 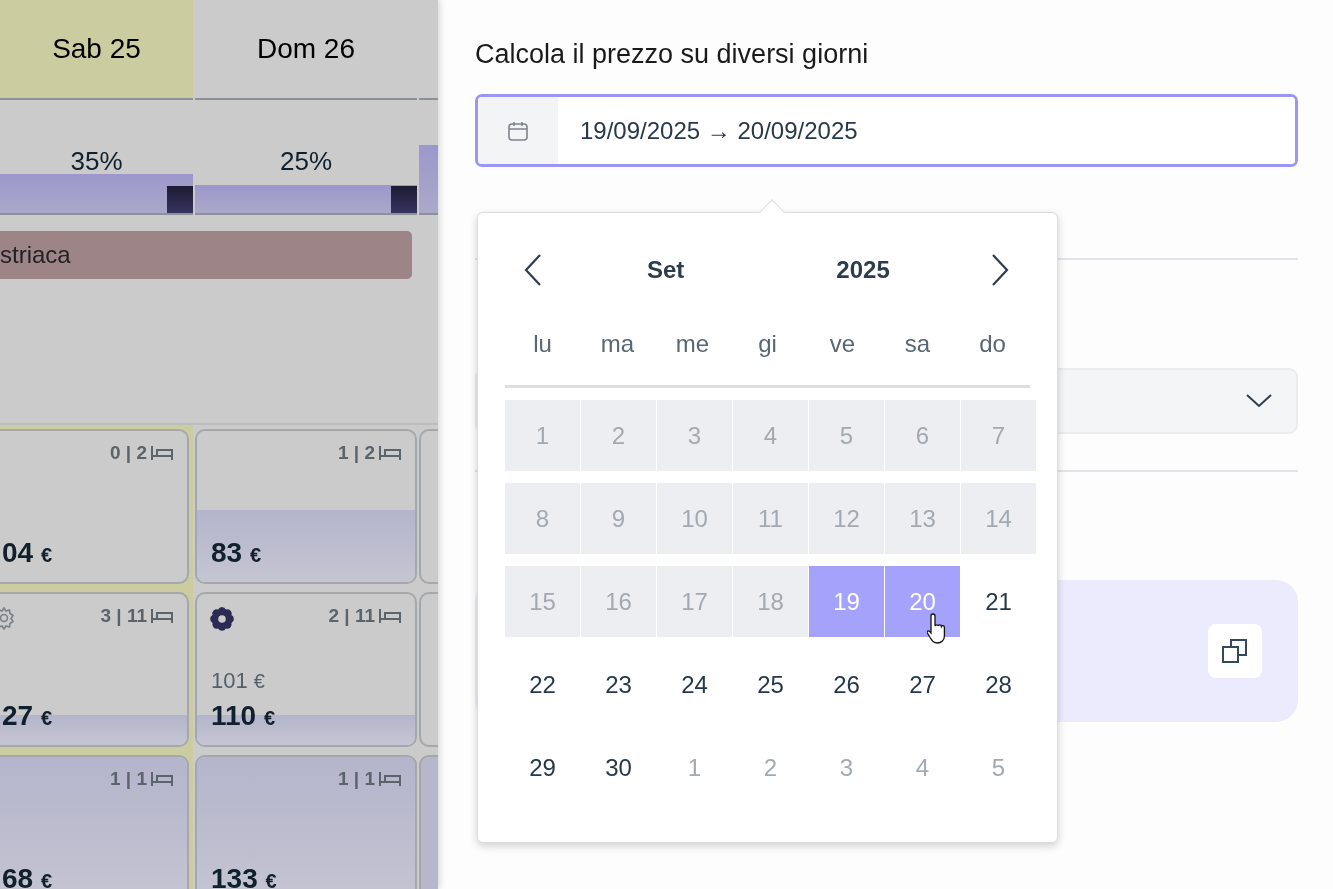 I want to click on price: 04 €, so click(x=27, y=553).